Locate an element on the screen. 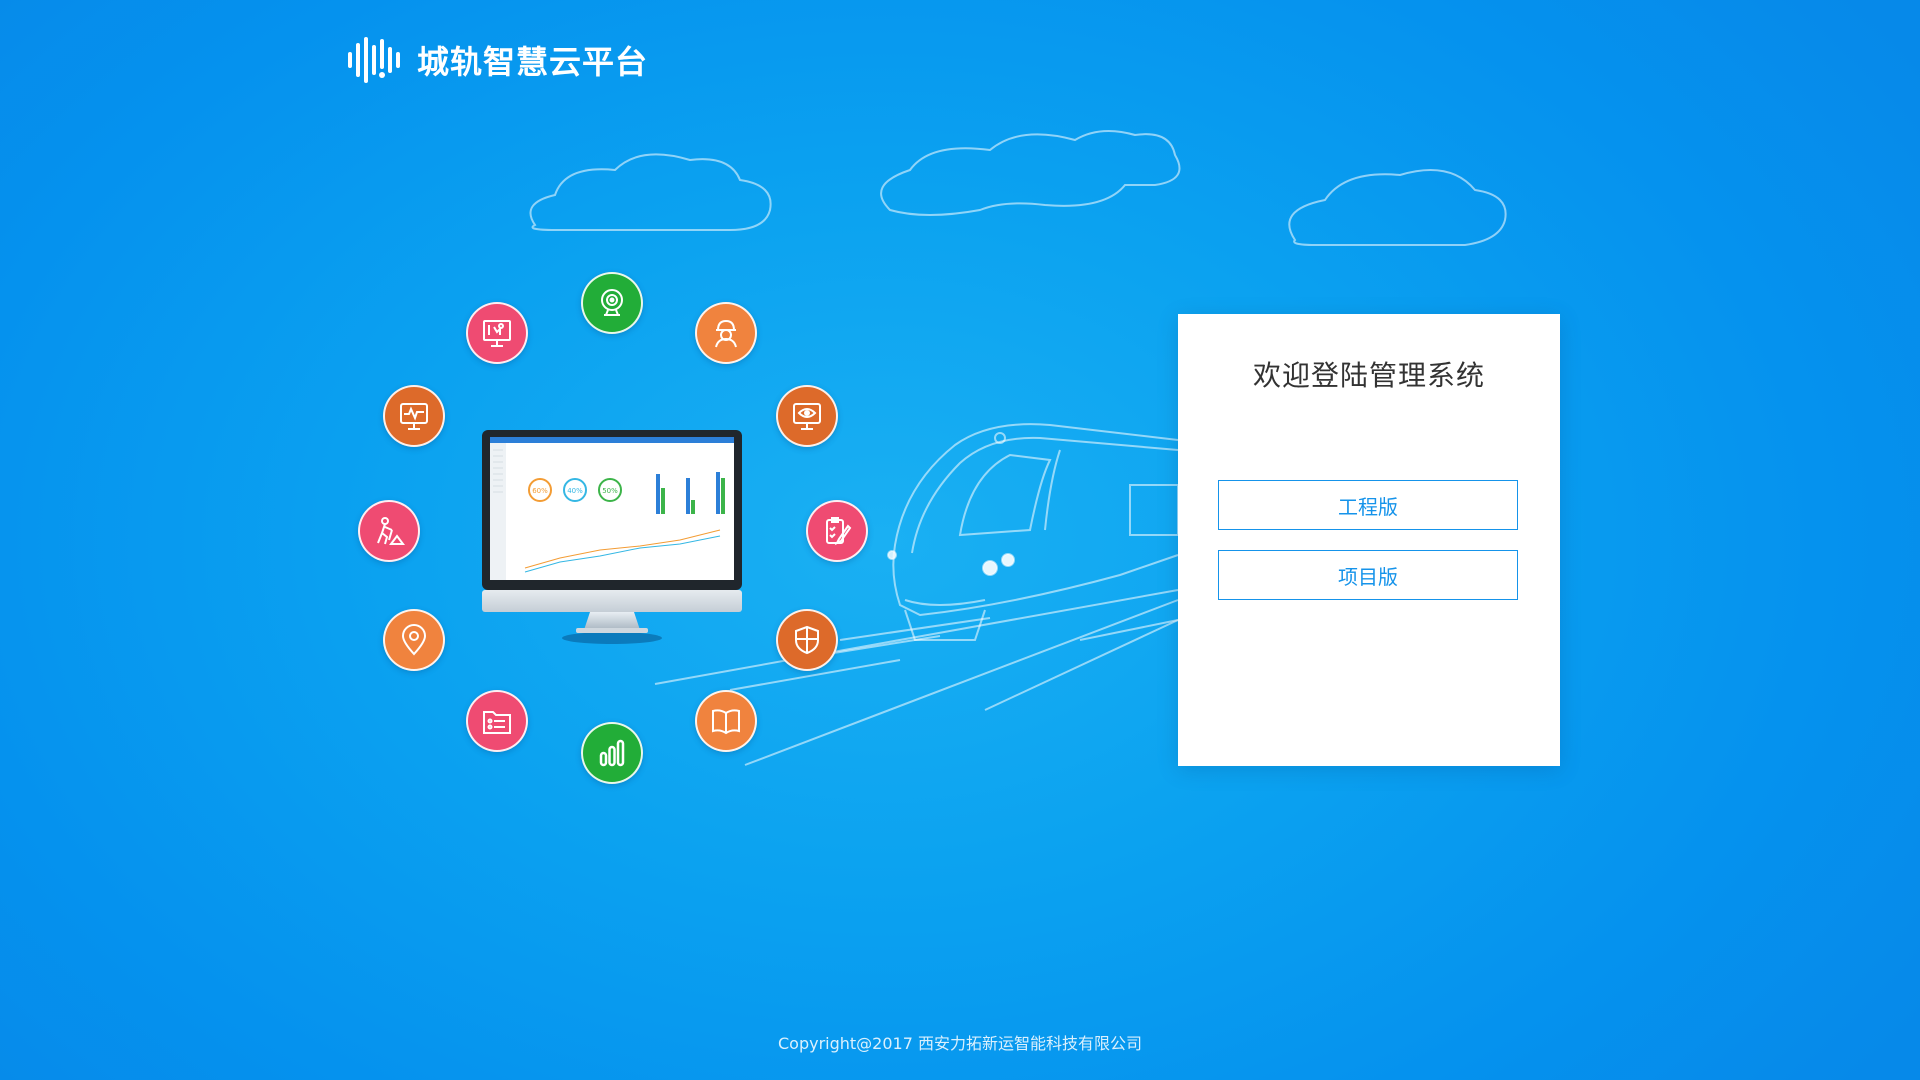  shield-icon is located at coordinates (807, 640).